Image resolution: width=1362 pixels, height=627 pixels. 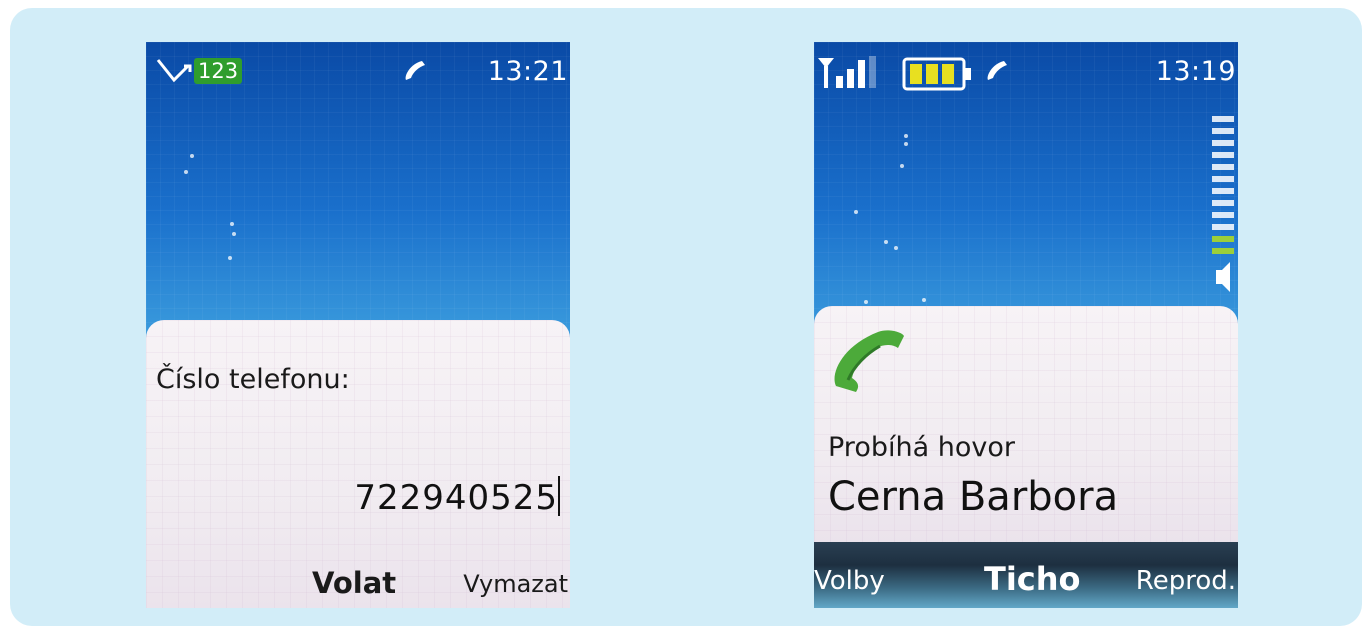 What do you see at coordinates (358, 72) in the screenshot?
I see `status-bar: 123 13:21` at bounding box center [358, 72].